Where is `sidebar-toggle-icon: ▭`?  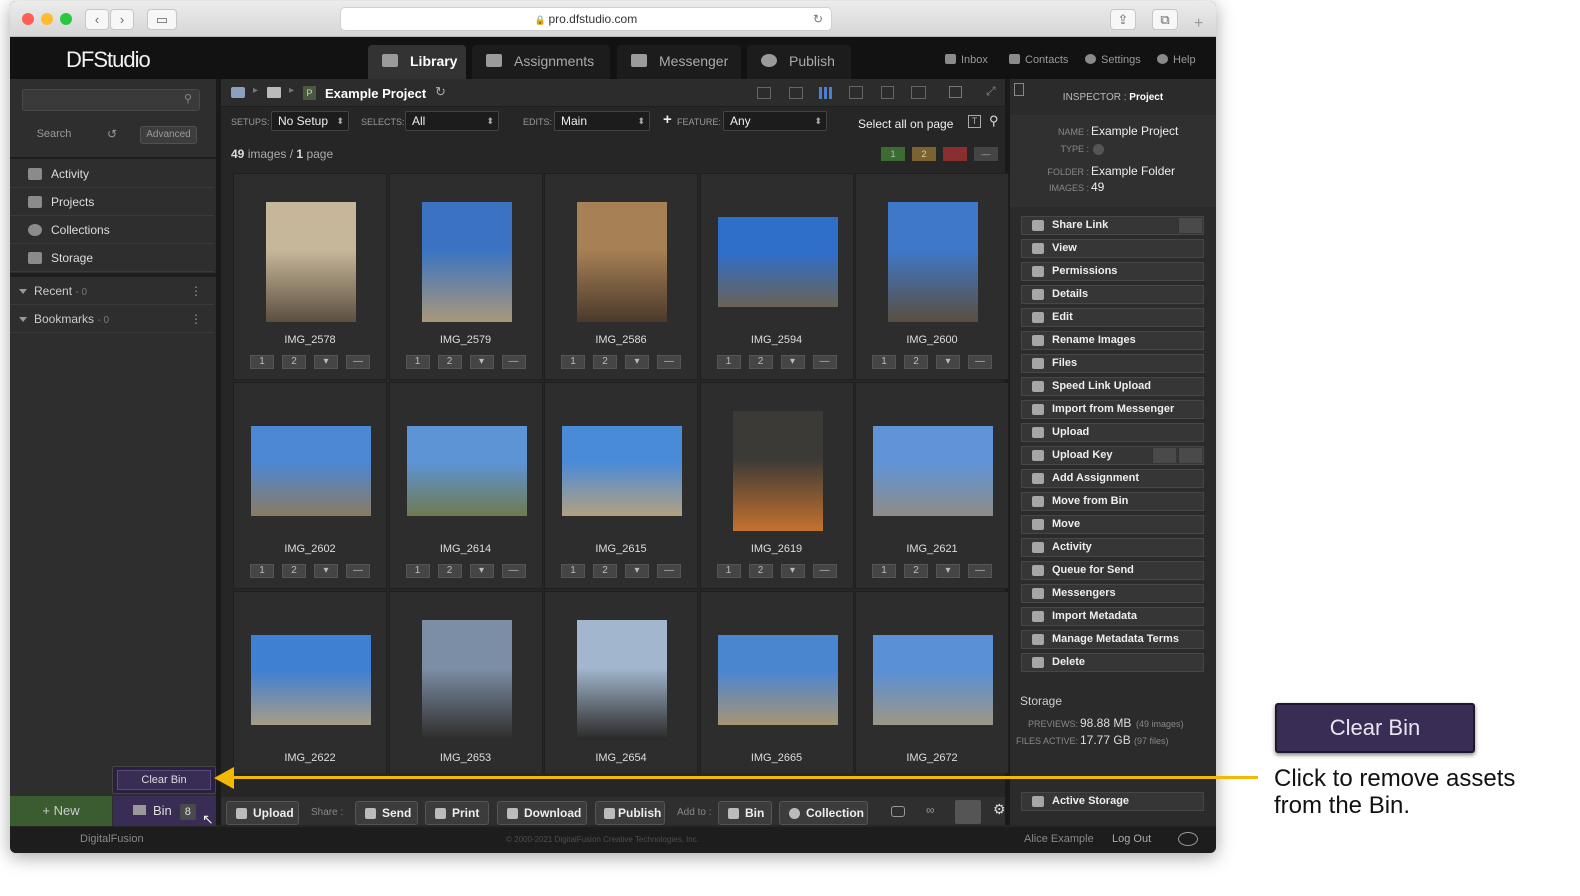 sidebar-toggle-icon: ▭ is located at coordinates (162, 19).